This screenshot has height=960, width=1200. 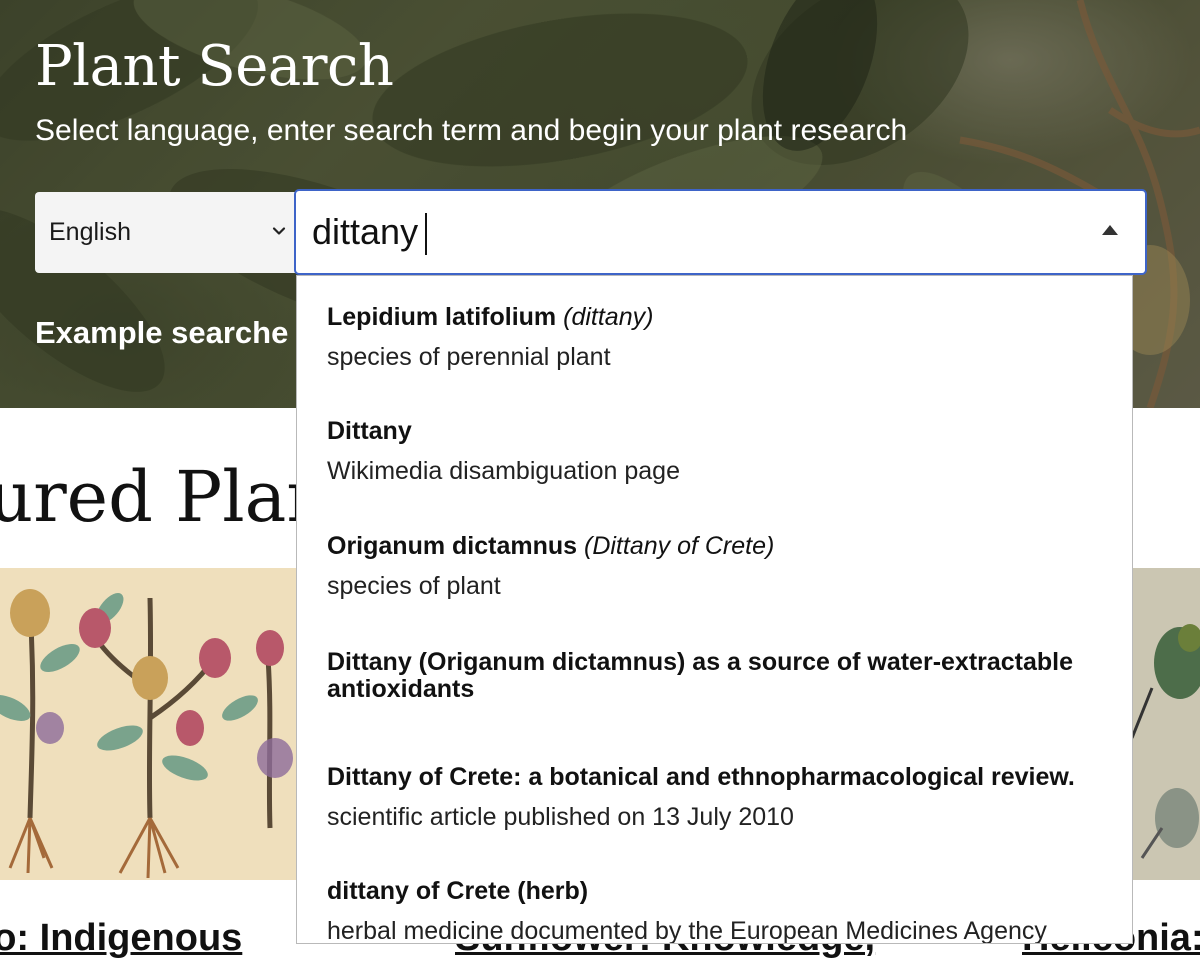 What do you see at coordinates (722, 891) in the screenshot?
I see `suggestion-title: dittany of Crete (herb)` at bounding box center [722, 891].